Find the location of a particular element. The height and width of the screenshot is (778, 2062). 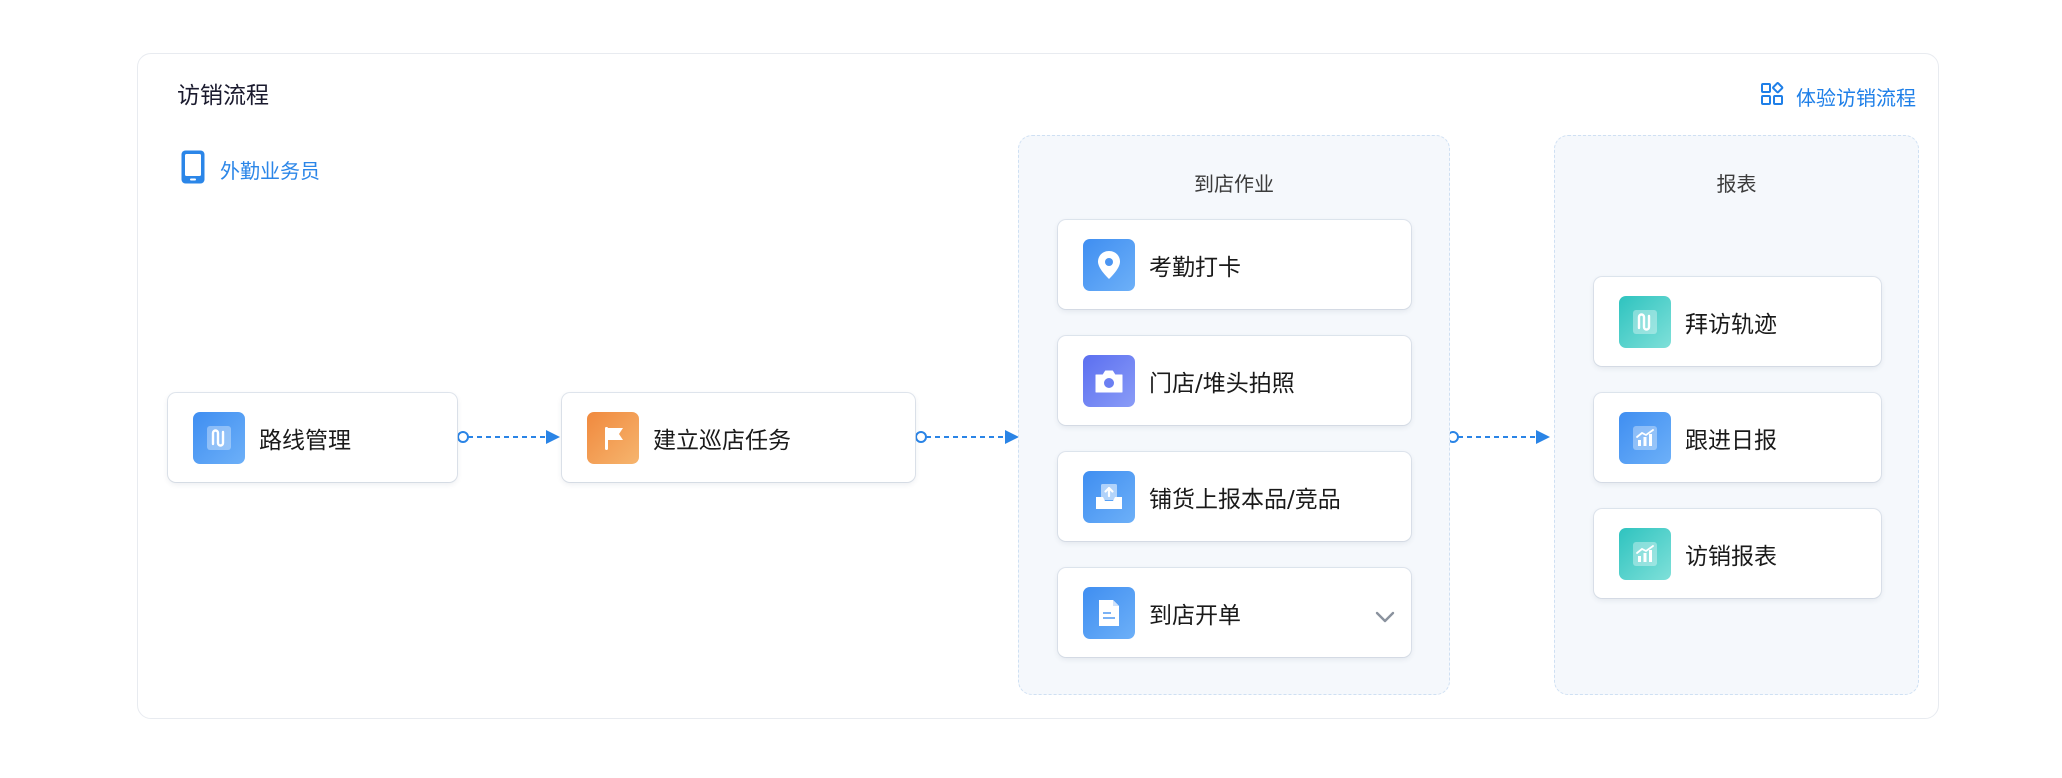

stock-report-card: 铺货上报本品/竞品 is located at coordinates (1234, 496).